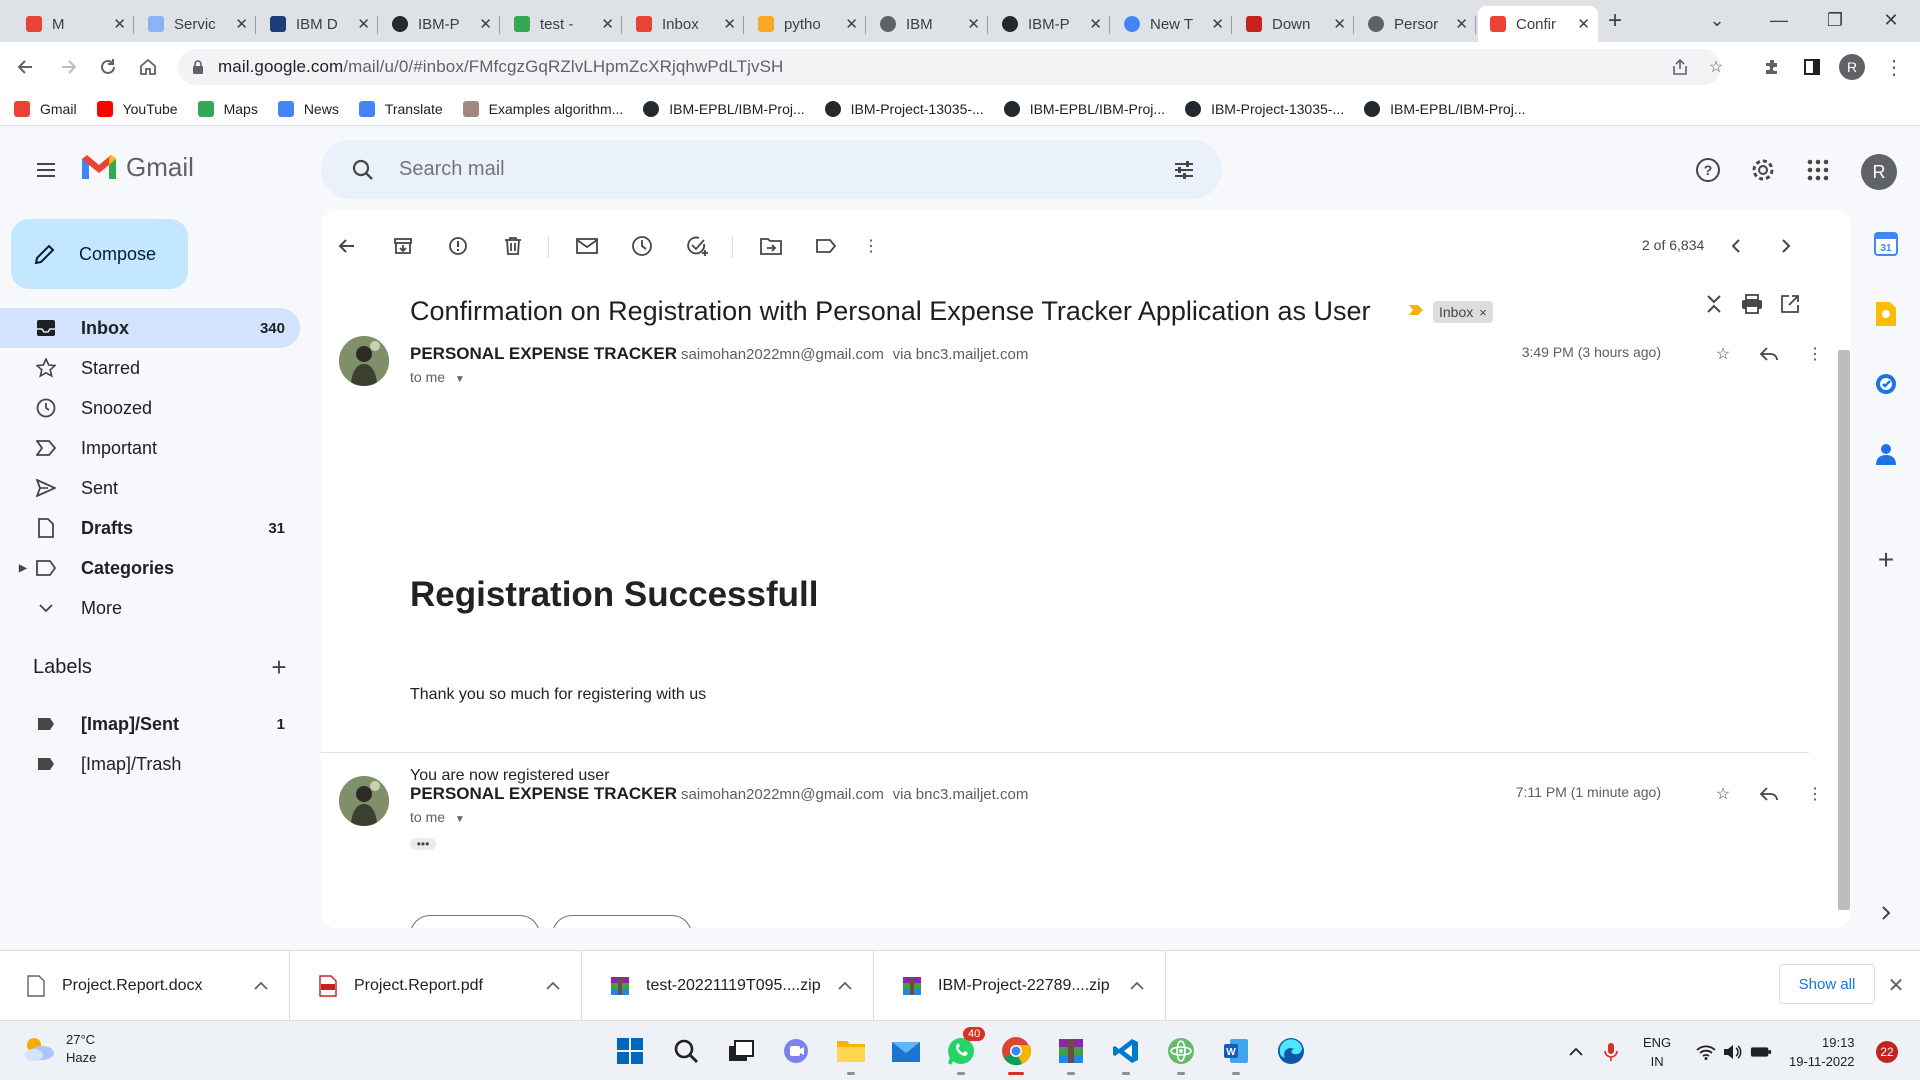 This screenshot has width=1920, height=1080. I want to click on download-item: test-20221119T095....zip, so click(729, 986).